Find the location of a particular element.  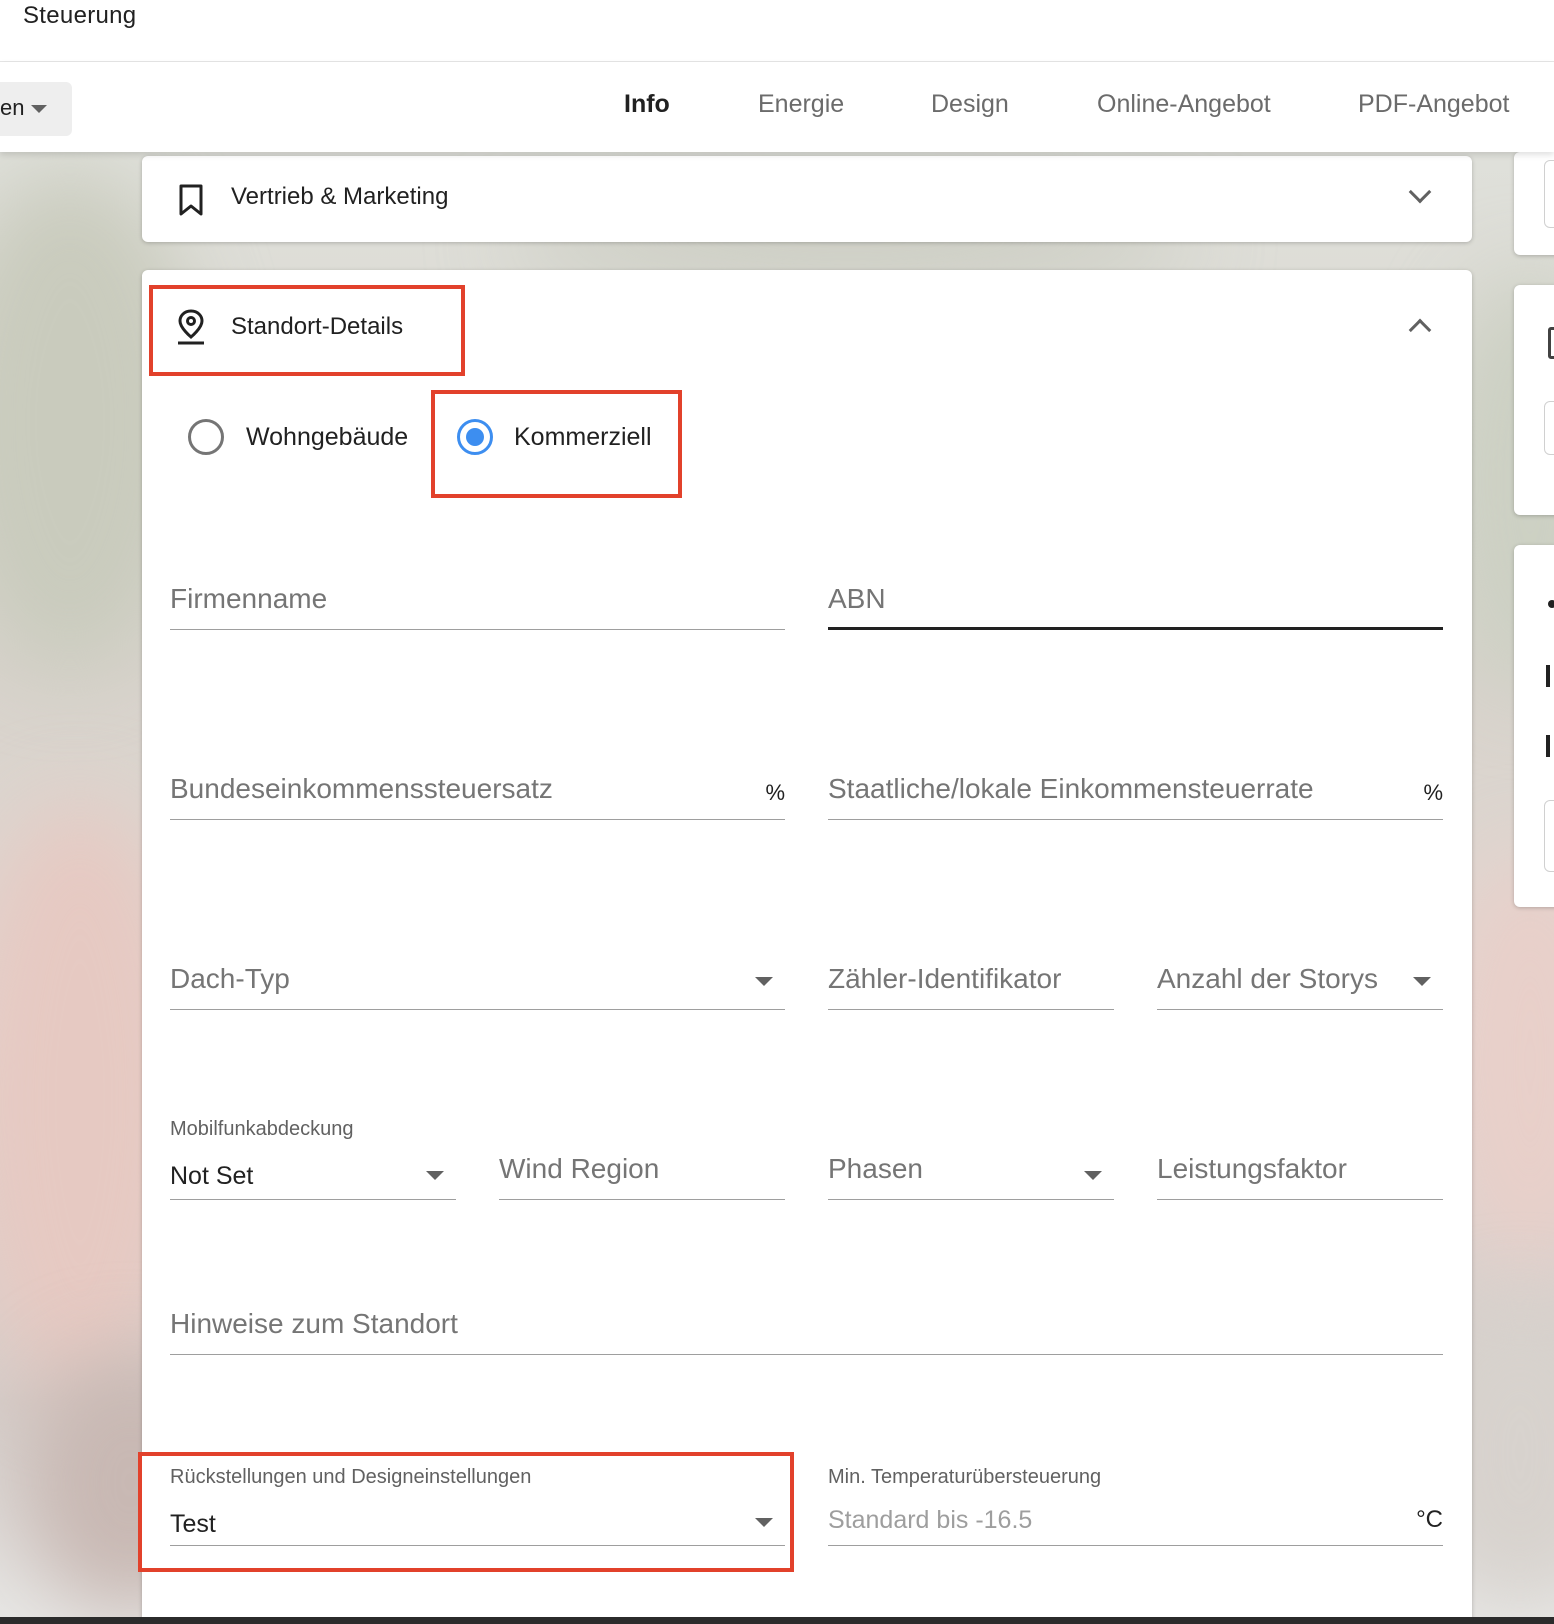

cell-coverage-select: Not Set is located at coordinates (313, 1170).